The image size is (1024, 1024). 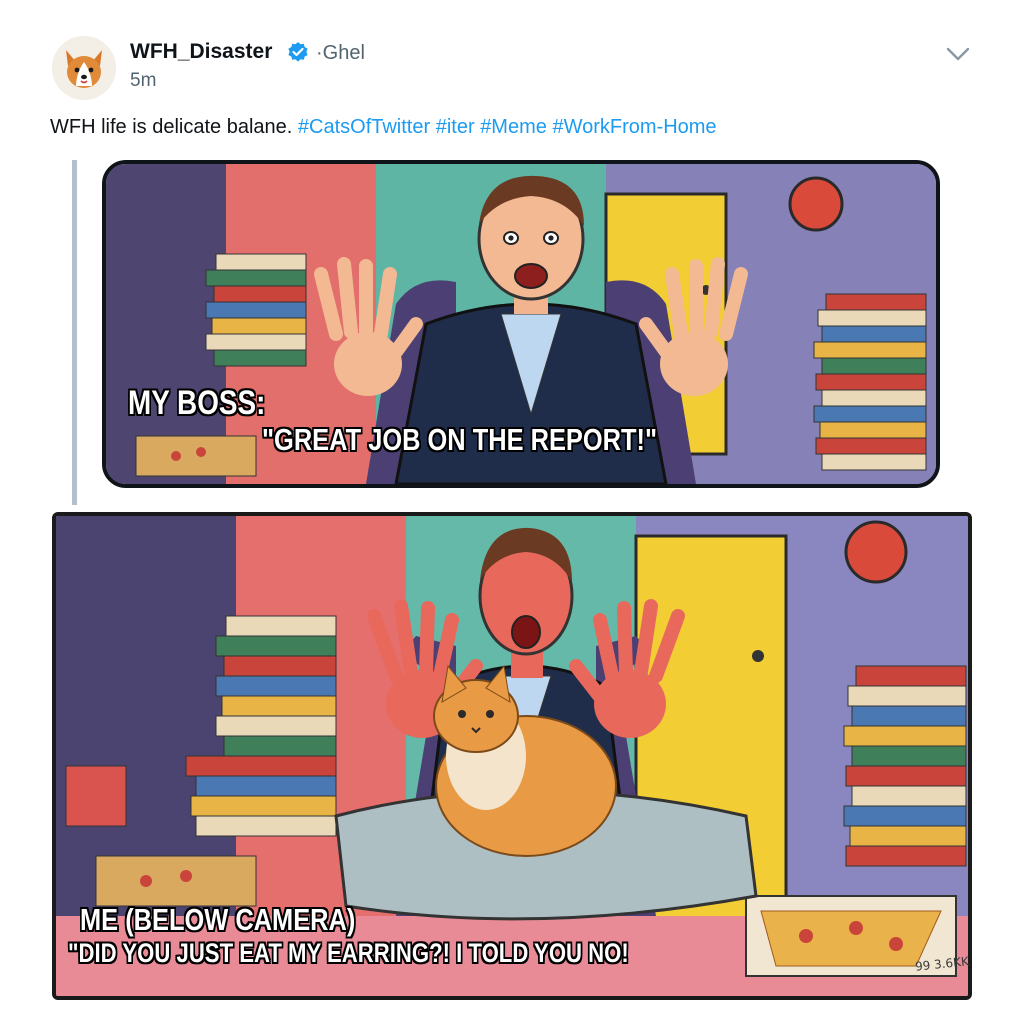 What do you see at coordinates (201, 52) in the screenshot?
I see `display-name: WFH_Disaster` at bounding box center [201, 52].